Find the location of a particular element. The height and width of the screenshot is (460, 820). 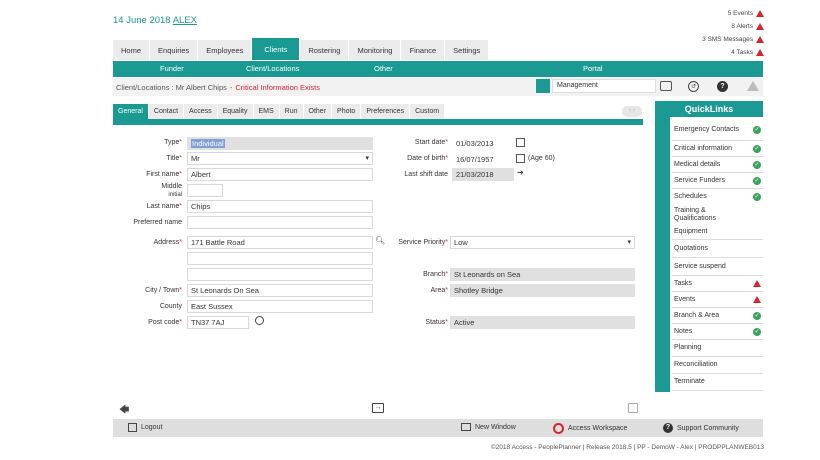

tab-employees: Employees is located at coordinates (225, 50).